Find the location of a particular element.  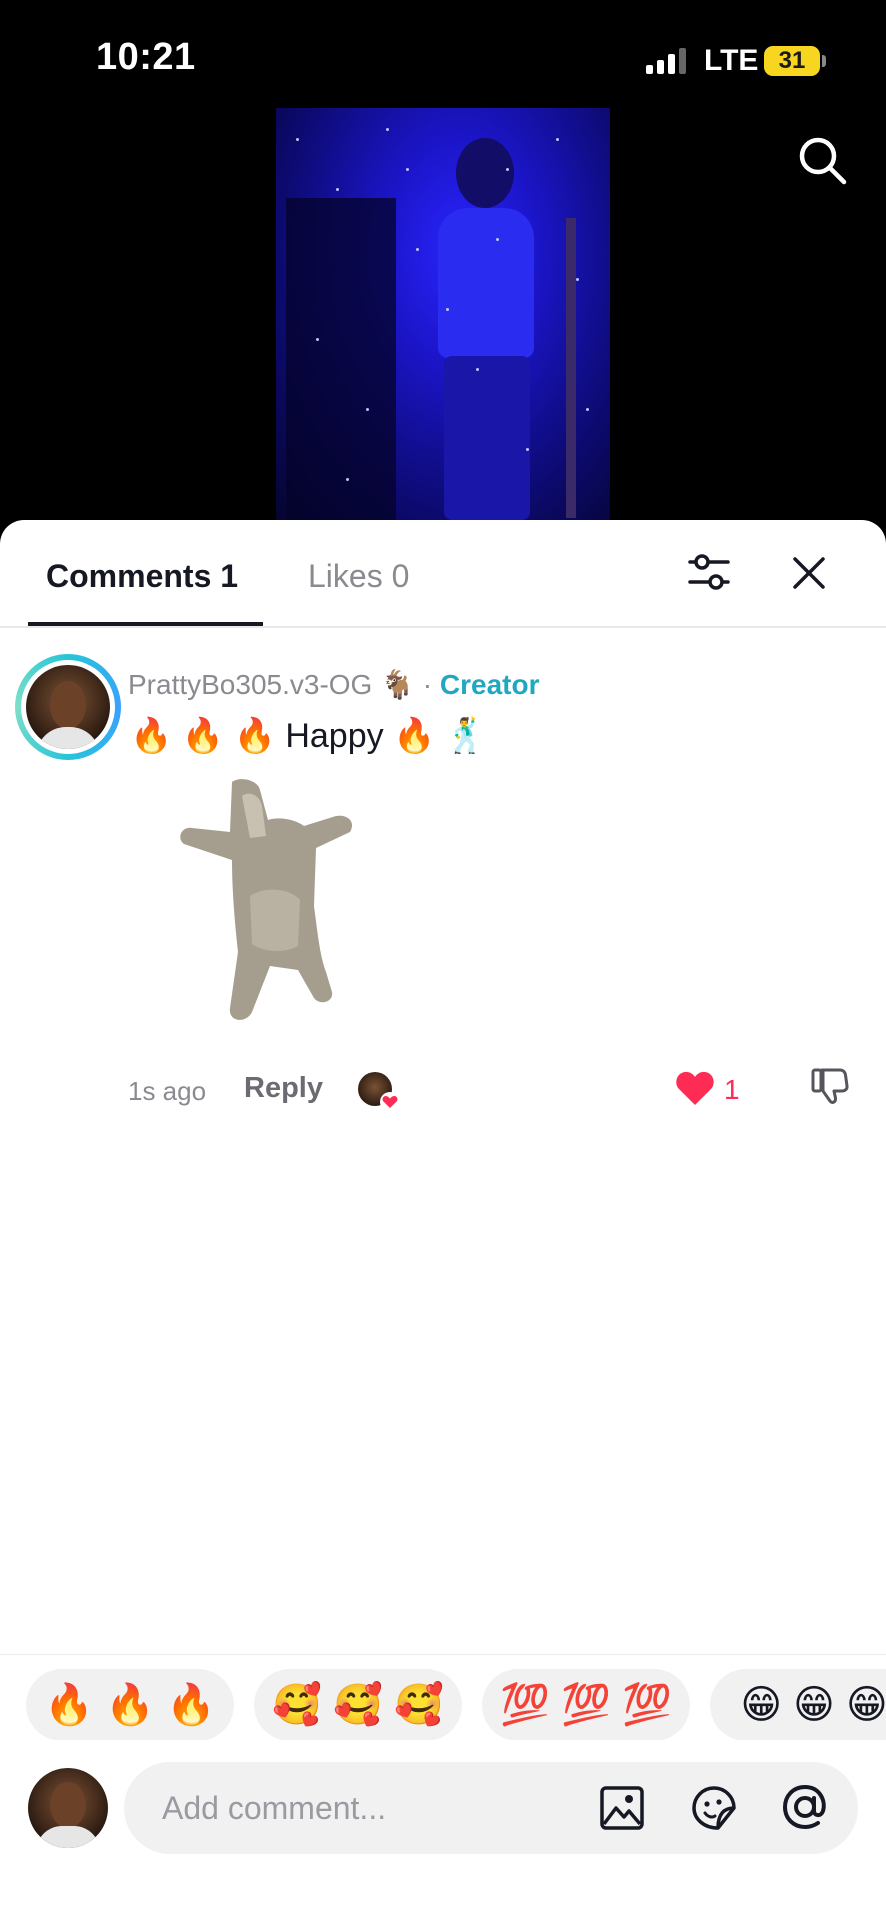

tab-bar: Comments 1 Likes 0 is located at coordinates (443, 574).